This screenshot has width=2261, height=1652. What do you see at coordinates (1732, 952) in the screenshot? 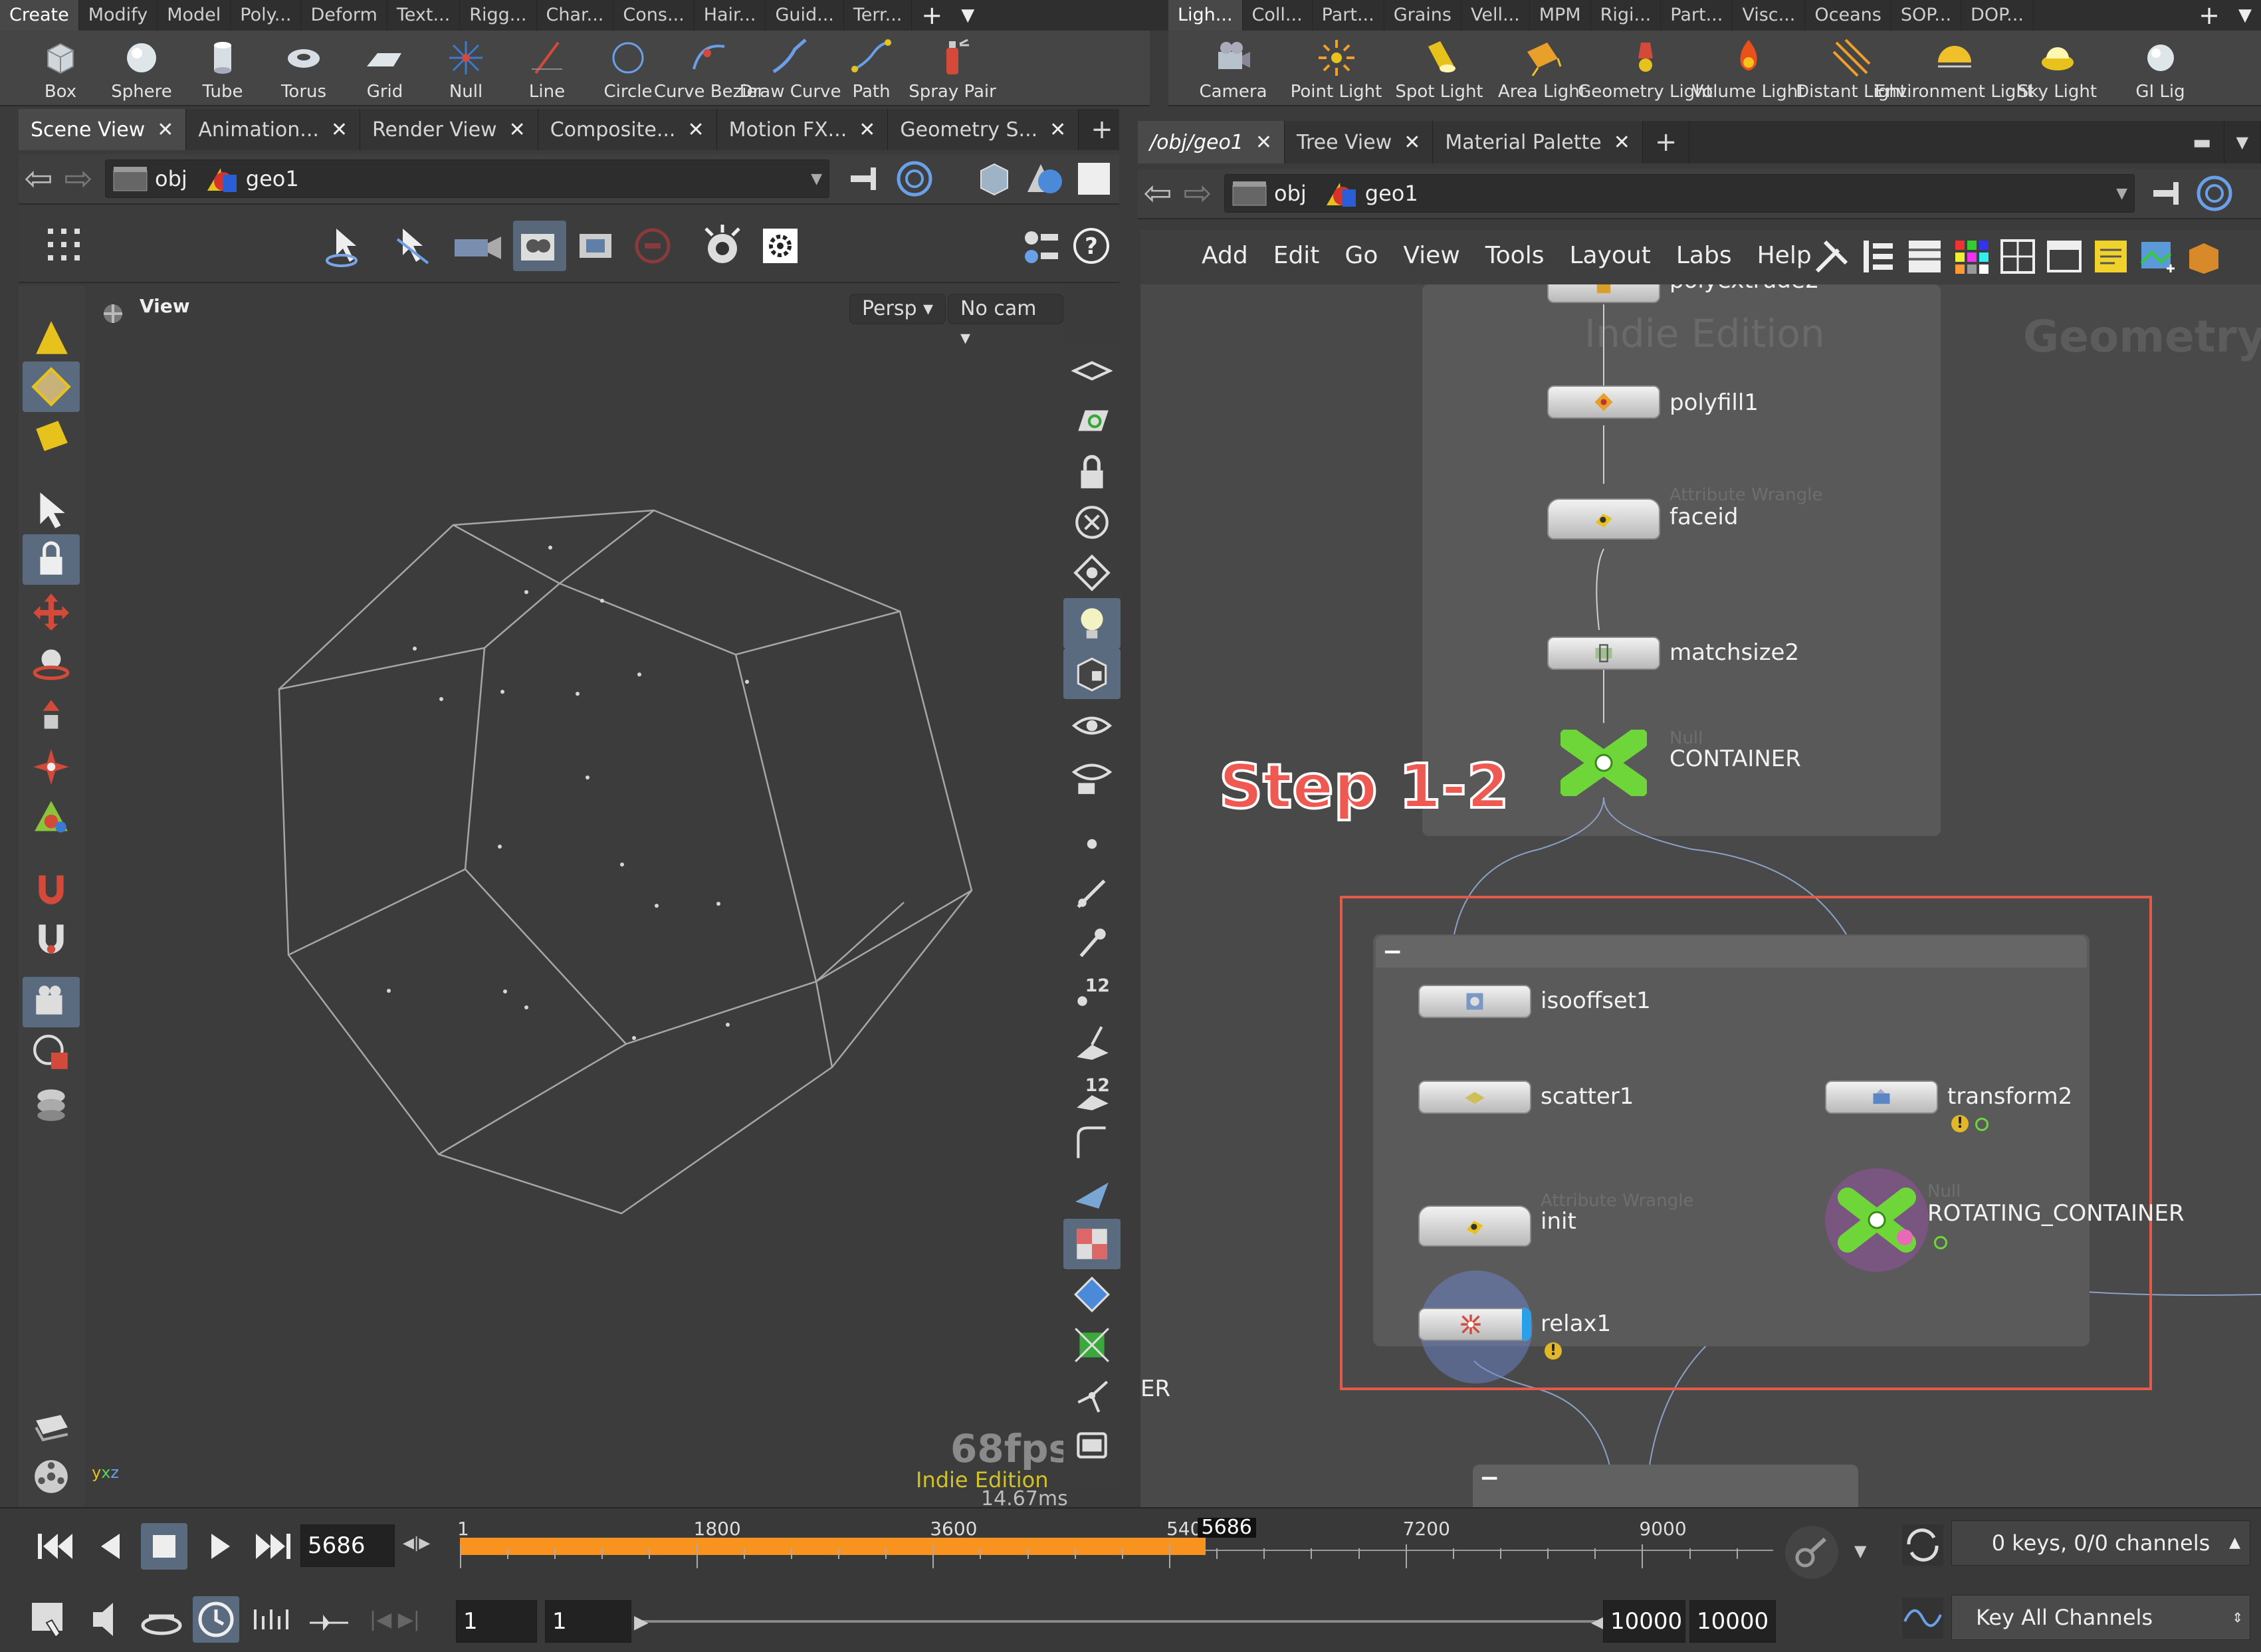
I see `network-box-header: −` at bounding box center [1732, 952].